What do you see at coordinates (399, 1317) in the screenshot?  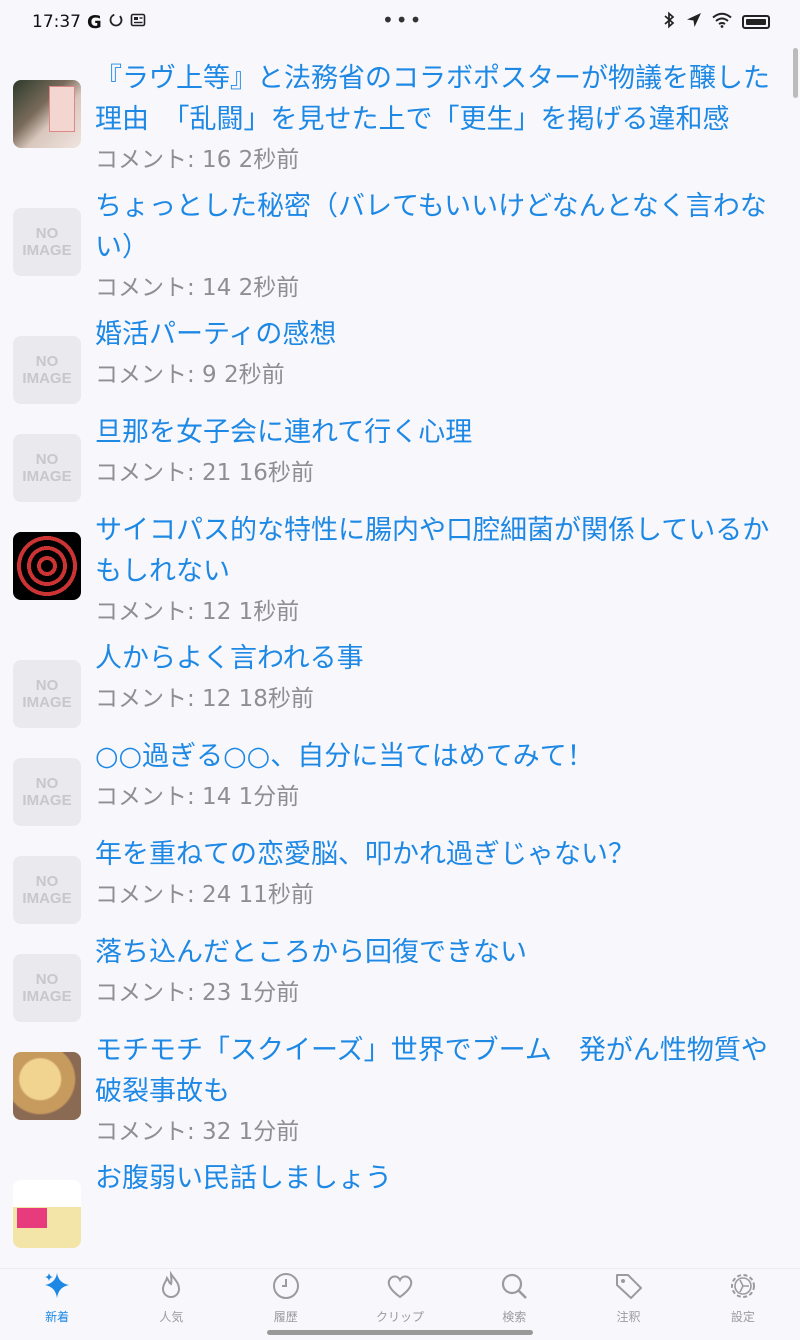 I see `tab-label: クリップ` at bounding box center [399, 1317].